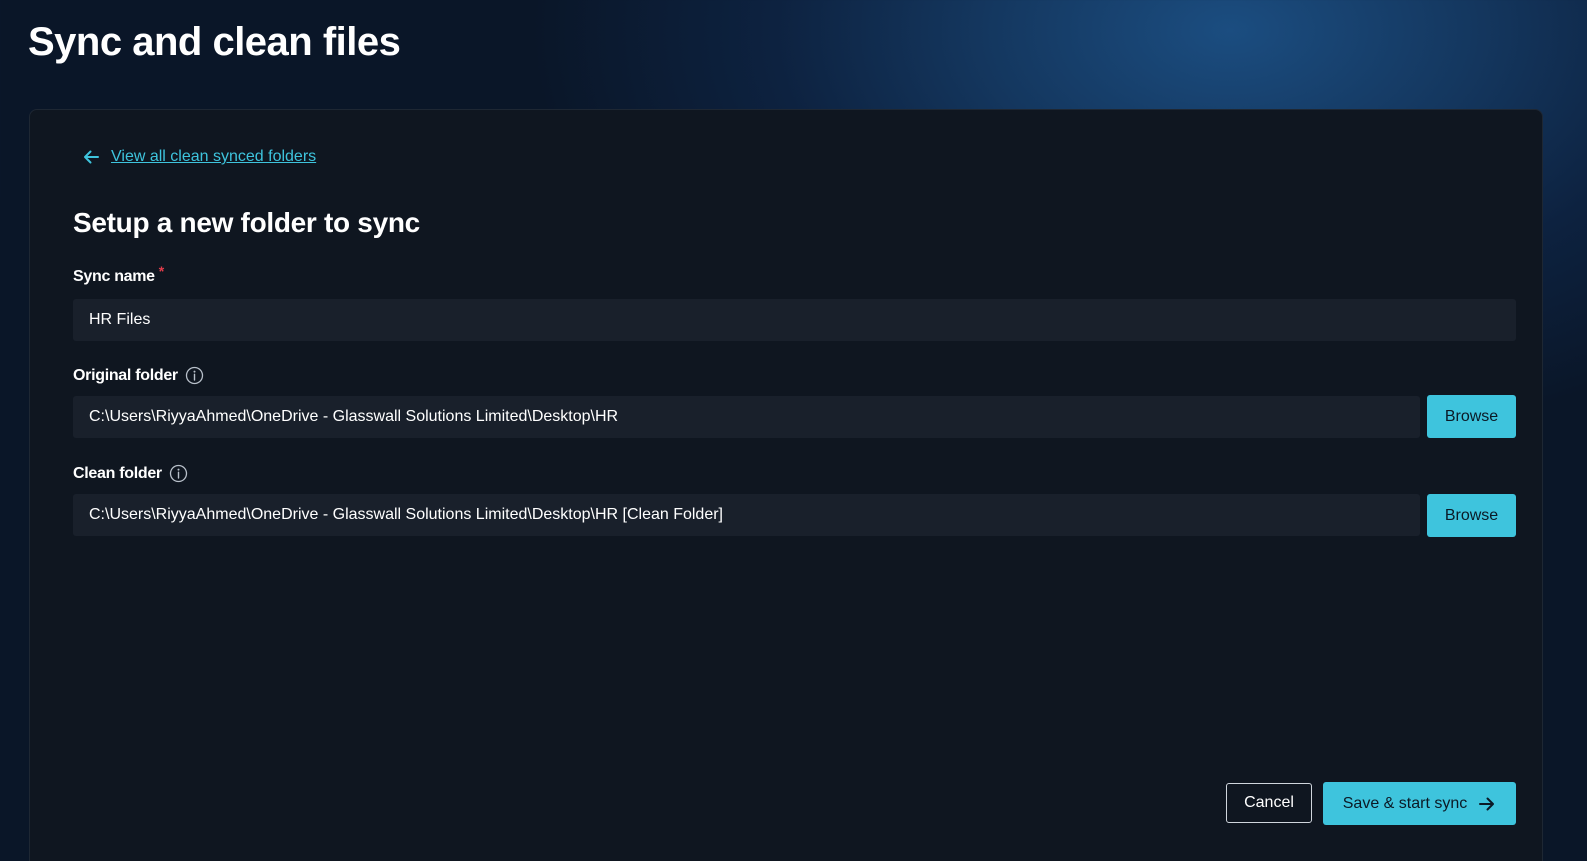 The height and width of the screenshot is (861, 1587). What do you see at coordinates (91, 157) in the screenshot?
I see `arrow-left-icon` at bounding box center [91, 157].